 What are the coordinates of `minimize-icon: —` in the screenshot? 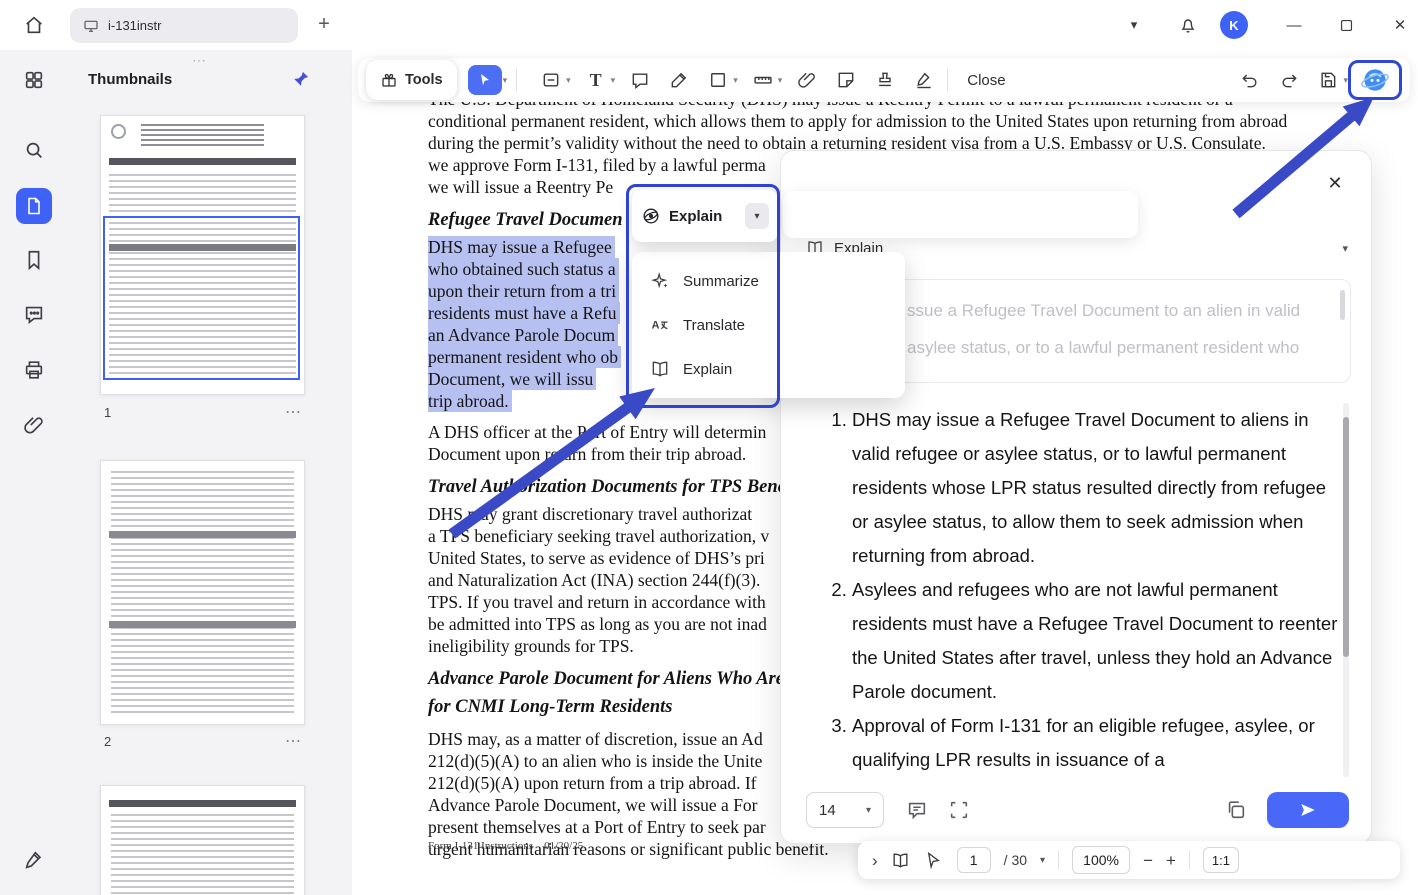 It's located at (1294, 25).